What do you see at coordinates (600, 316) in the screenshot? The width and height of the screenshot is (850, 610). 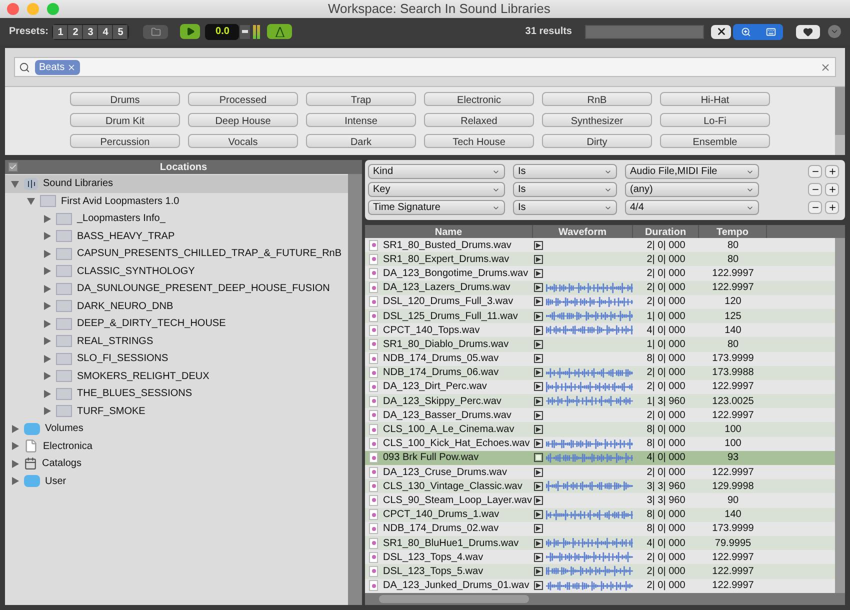 I see `table-row: DSL_125_Drums_Full_11.wav 1| 0| 000 125` at bounding box center [600, 316].